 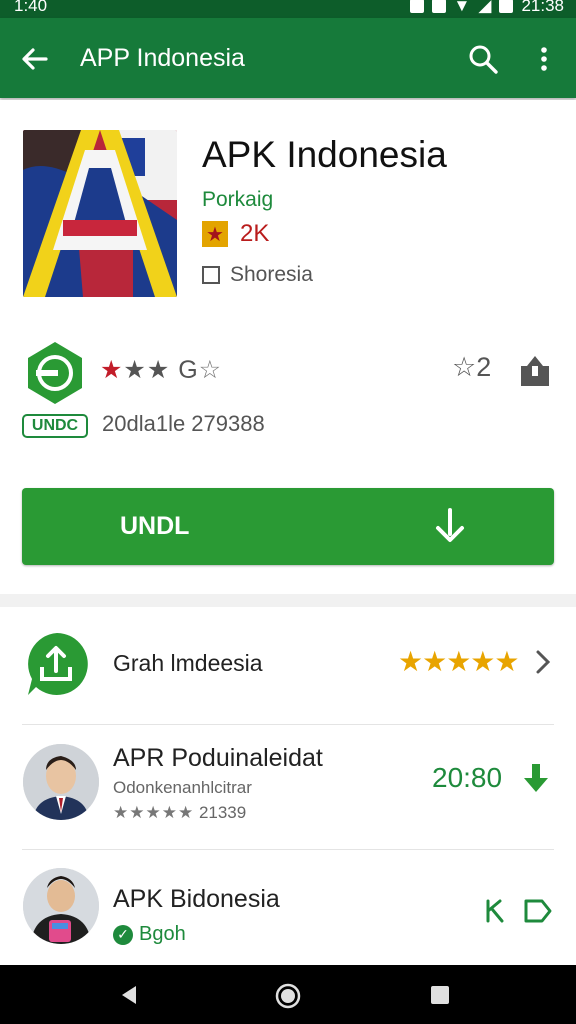 What do you see at coordinates (288, 9) in the screenshot?
I see `status-bar: 1:40 ▼ ◢ 21:38` at bounding box center [288, 9].